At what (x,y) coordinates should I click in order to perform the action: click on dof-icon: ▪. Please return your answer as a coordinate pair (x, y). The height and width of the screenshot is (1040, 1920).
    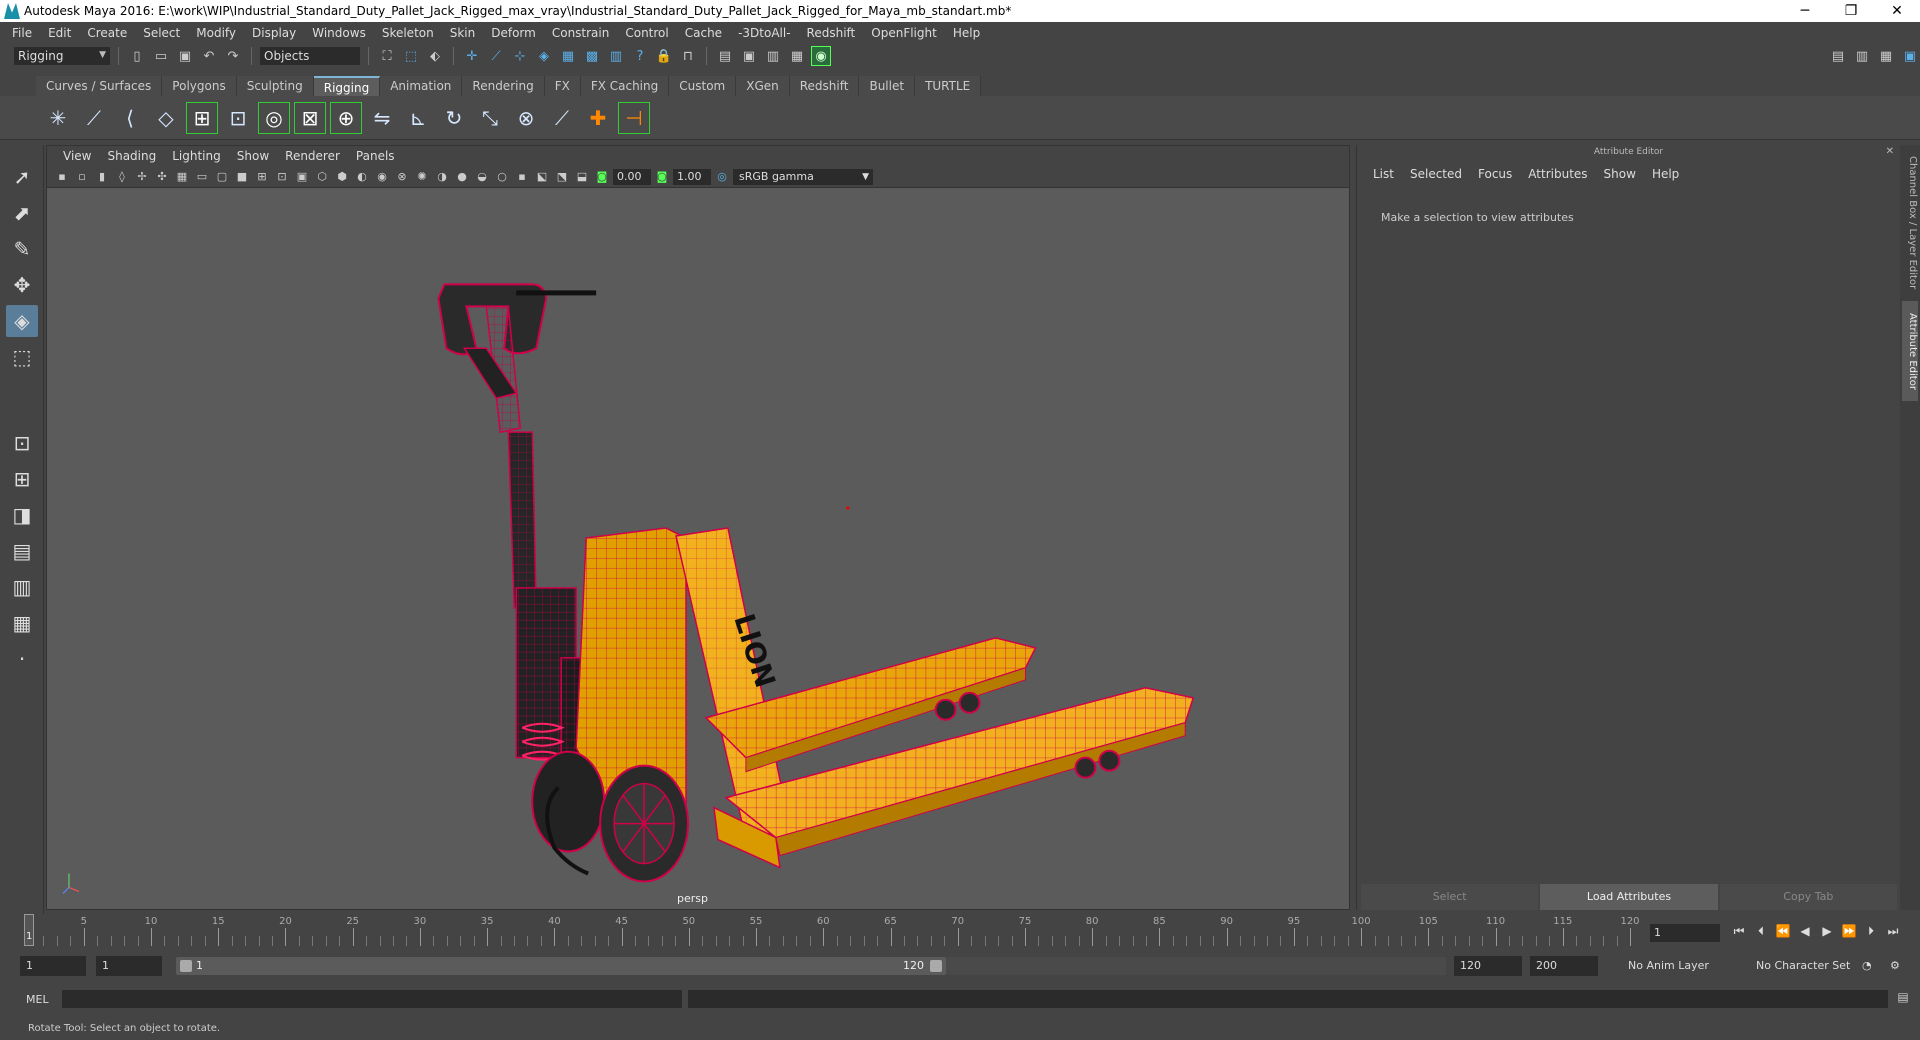
    Looking at the image, I should click on (522, 177).